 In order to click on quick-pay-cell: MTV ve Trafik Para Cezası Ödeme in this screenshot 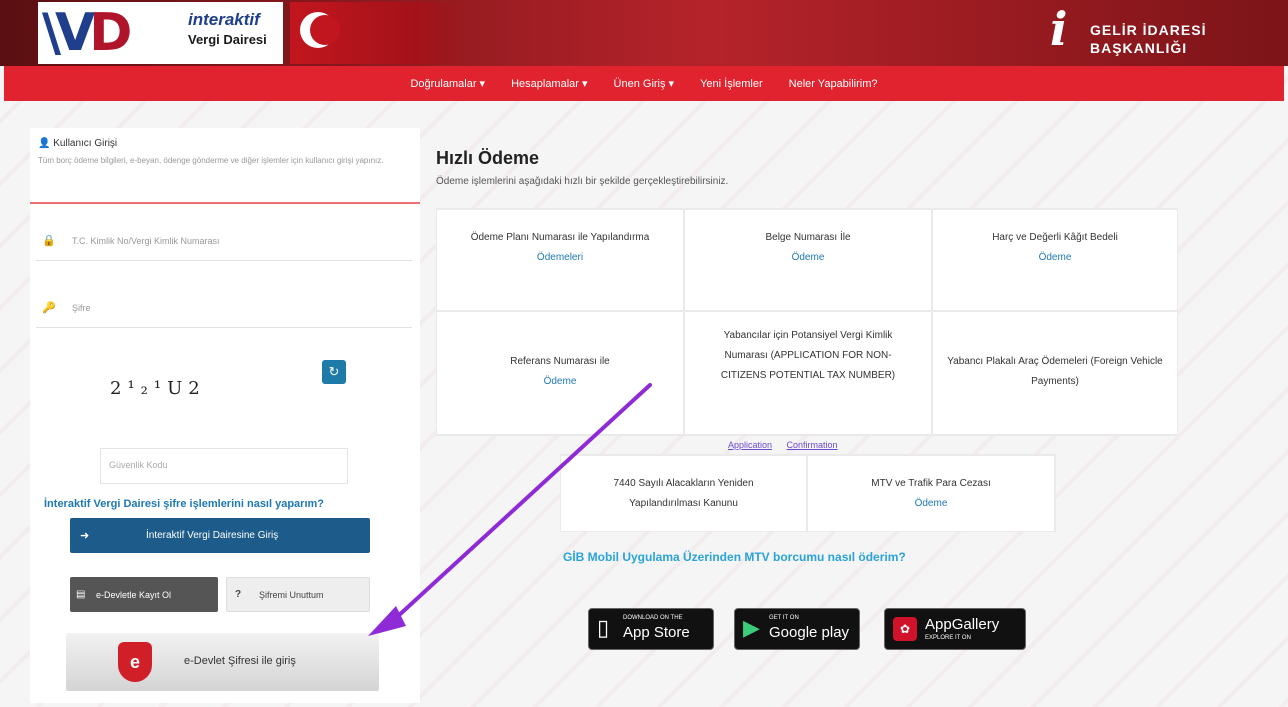, I will do `click(931, 493)`.